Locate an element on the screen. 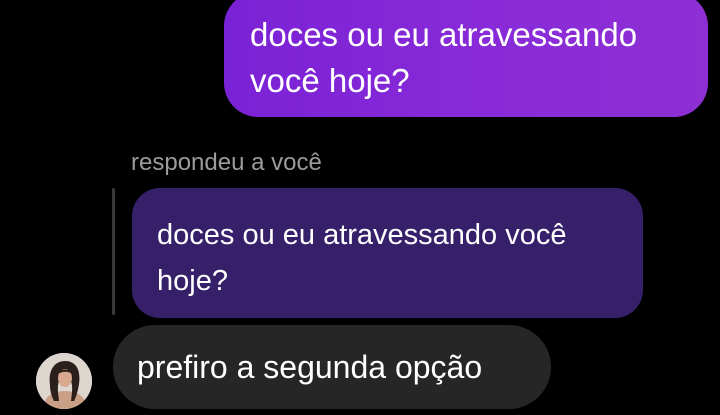 Image resolution: width=720 pixels, height=415 pixels. outgoing-message-text: doces ou eu atravessando você hoje? is located at coordinates (444, 57).